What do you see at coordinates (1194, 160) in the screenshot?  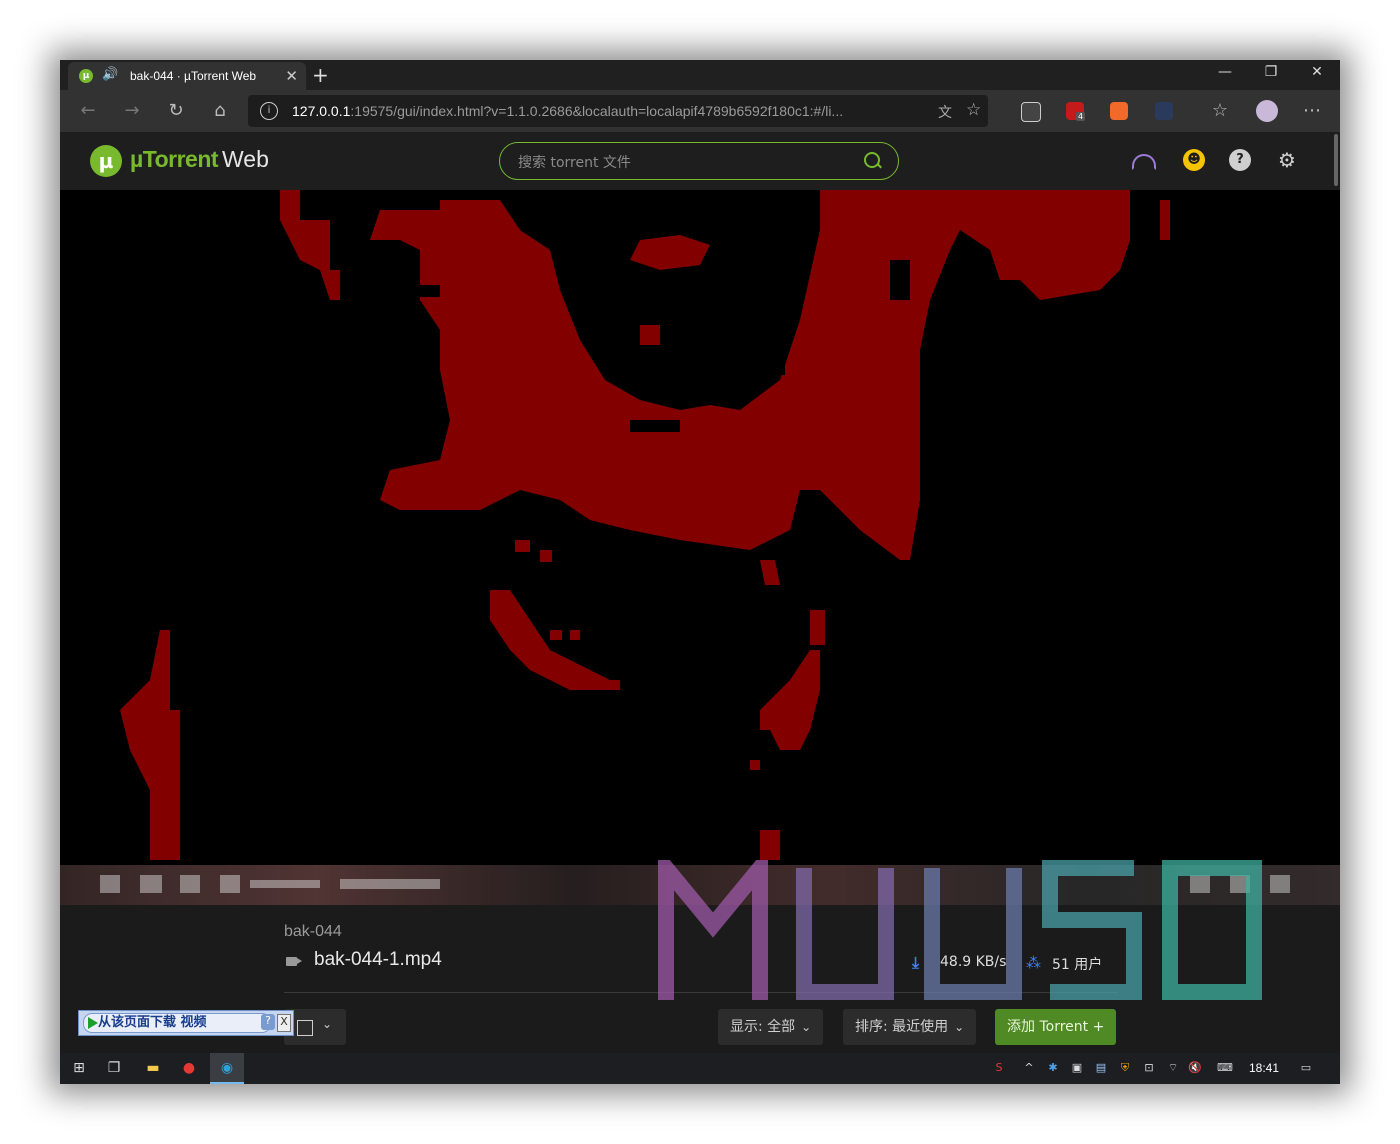 I see `upgrade-pro-icon: ☻` at bounding box center [1194, 160].